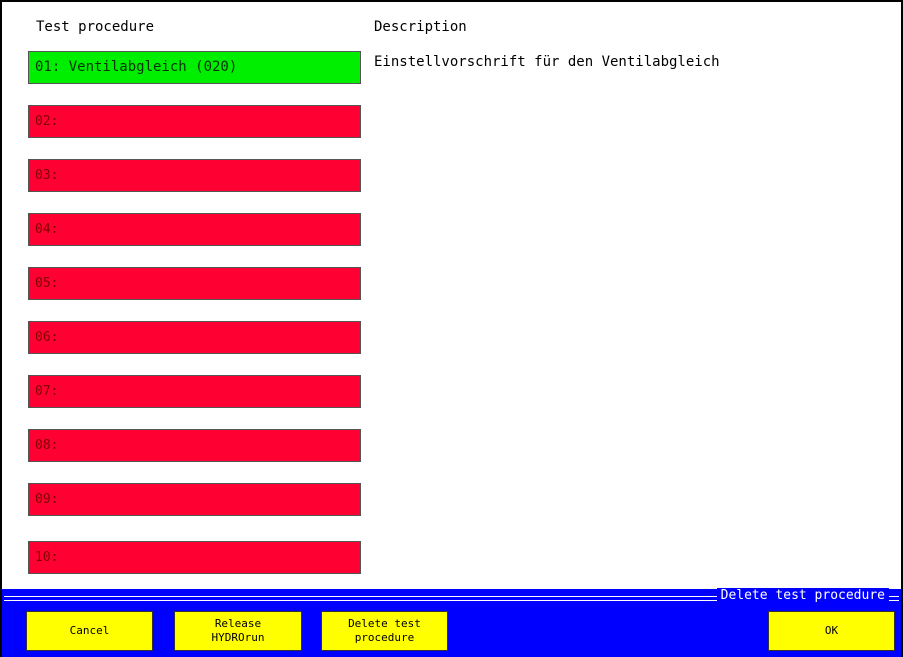 Image resolution: width=903 pixels, height=657 pixels. Describe the element at coordinates (420, 27) in the screenshot. I see `description-column-header: Description` at that location.